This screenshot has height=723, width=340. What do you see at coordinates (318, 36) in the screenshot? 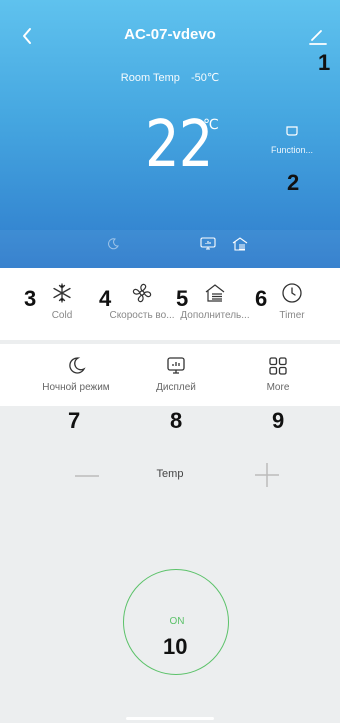
I see `edit-icon` at bounding box center [318, 36].